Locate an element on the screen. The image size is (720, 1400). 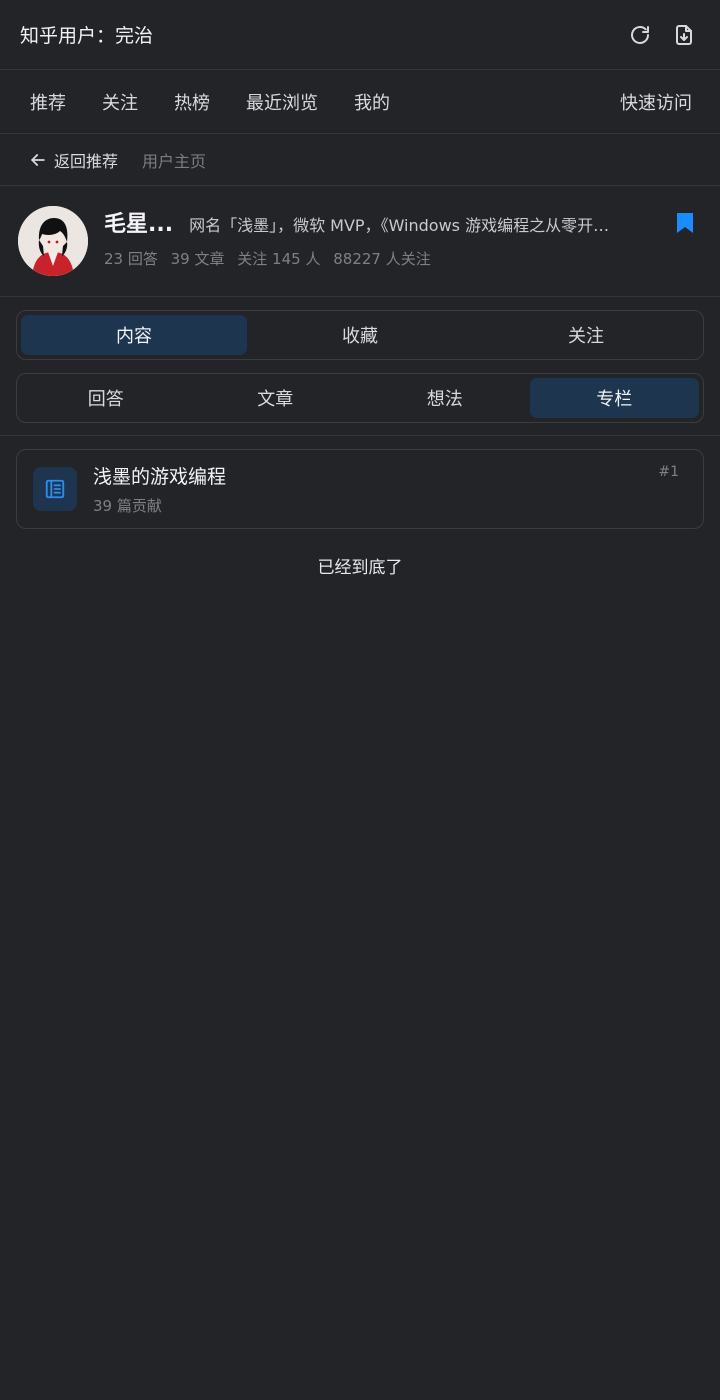
column-book-icon is located at coordinates (55, 489).